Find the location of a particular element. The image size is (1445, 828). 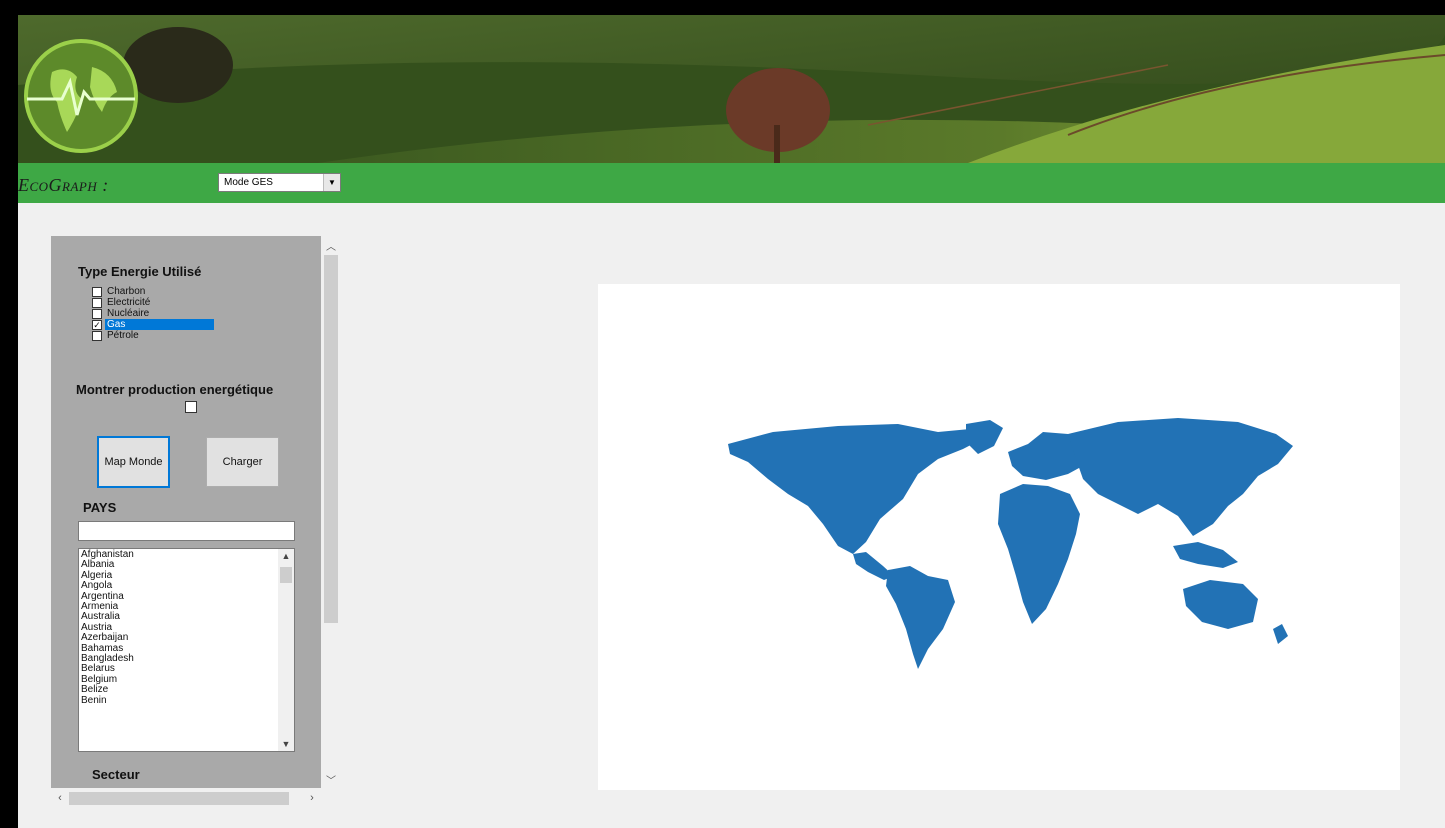

energy-type-heading: Type Energie Utilisé is located at coordinates (140, 271).